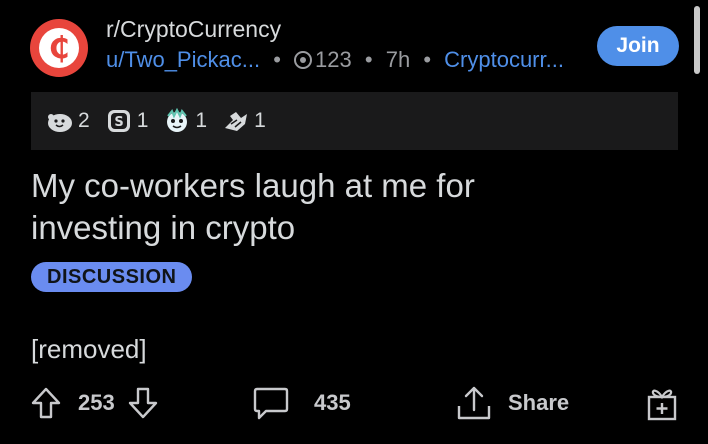  I want to click on award-silver: S 1, so click(126, 121).